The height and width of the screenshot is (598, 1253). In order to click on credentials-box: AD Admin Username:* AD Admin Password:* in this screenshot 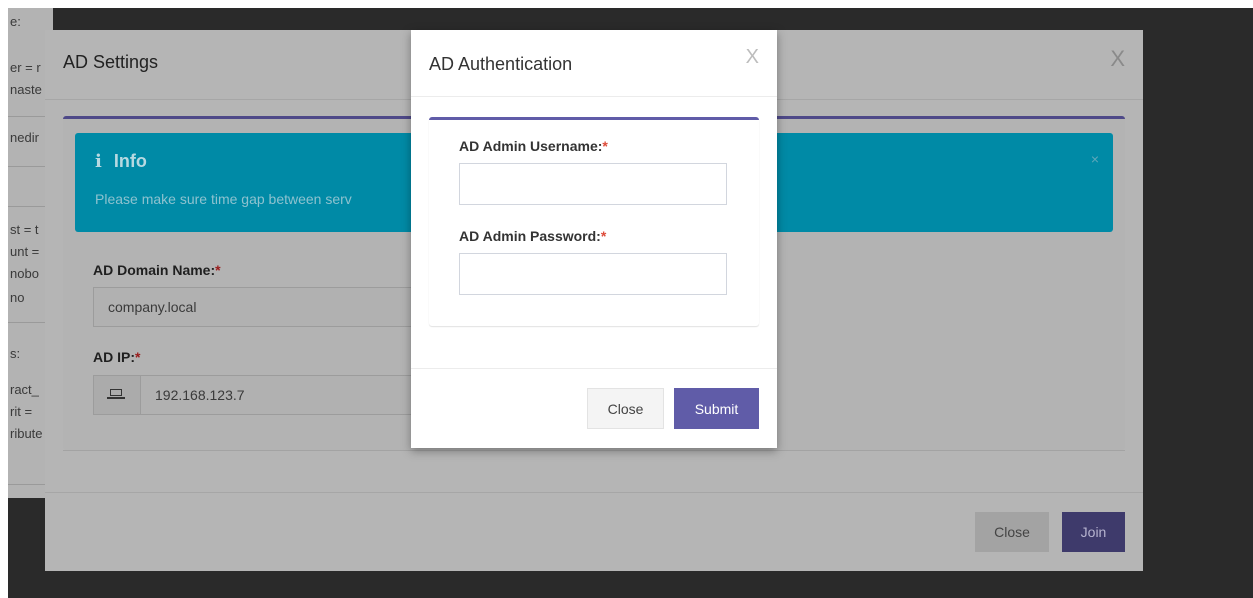, I will do `click(594, 221)`.